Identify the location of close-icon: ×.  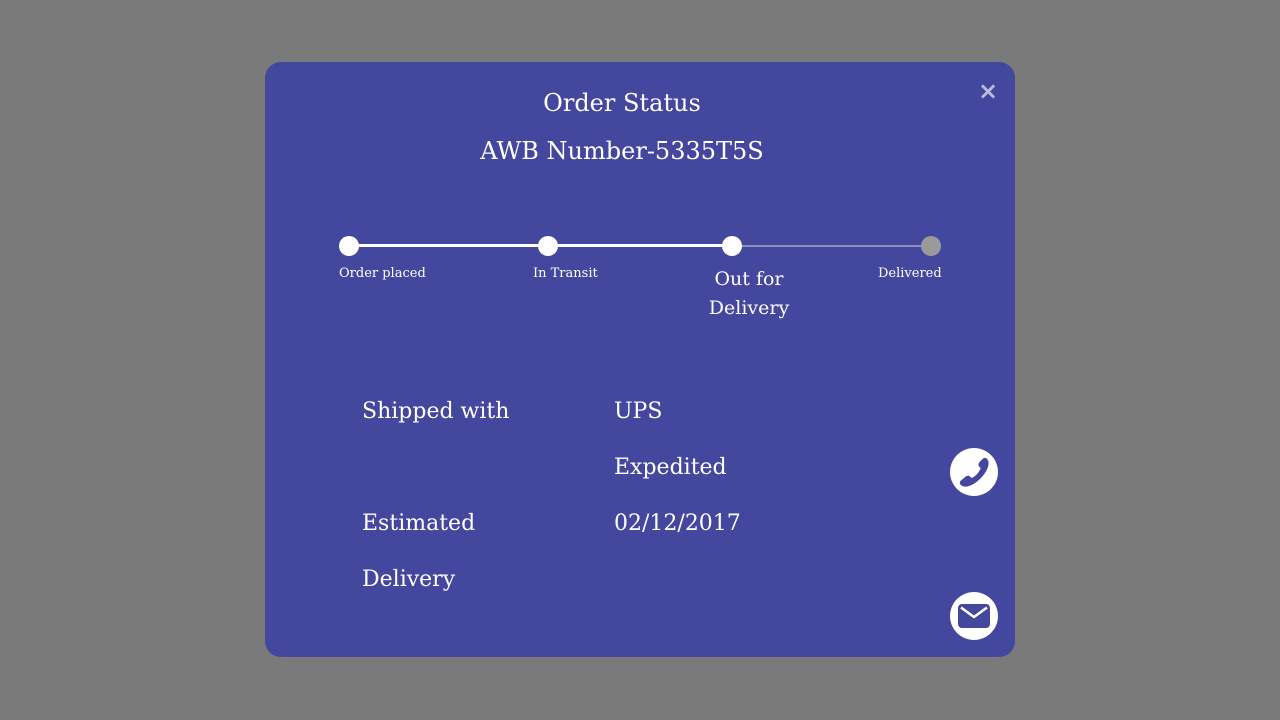
(988, 91).